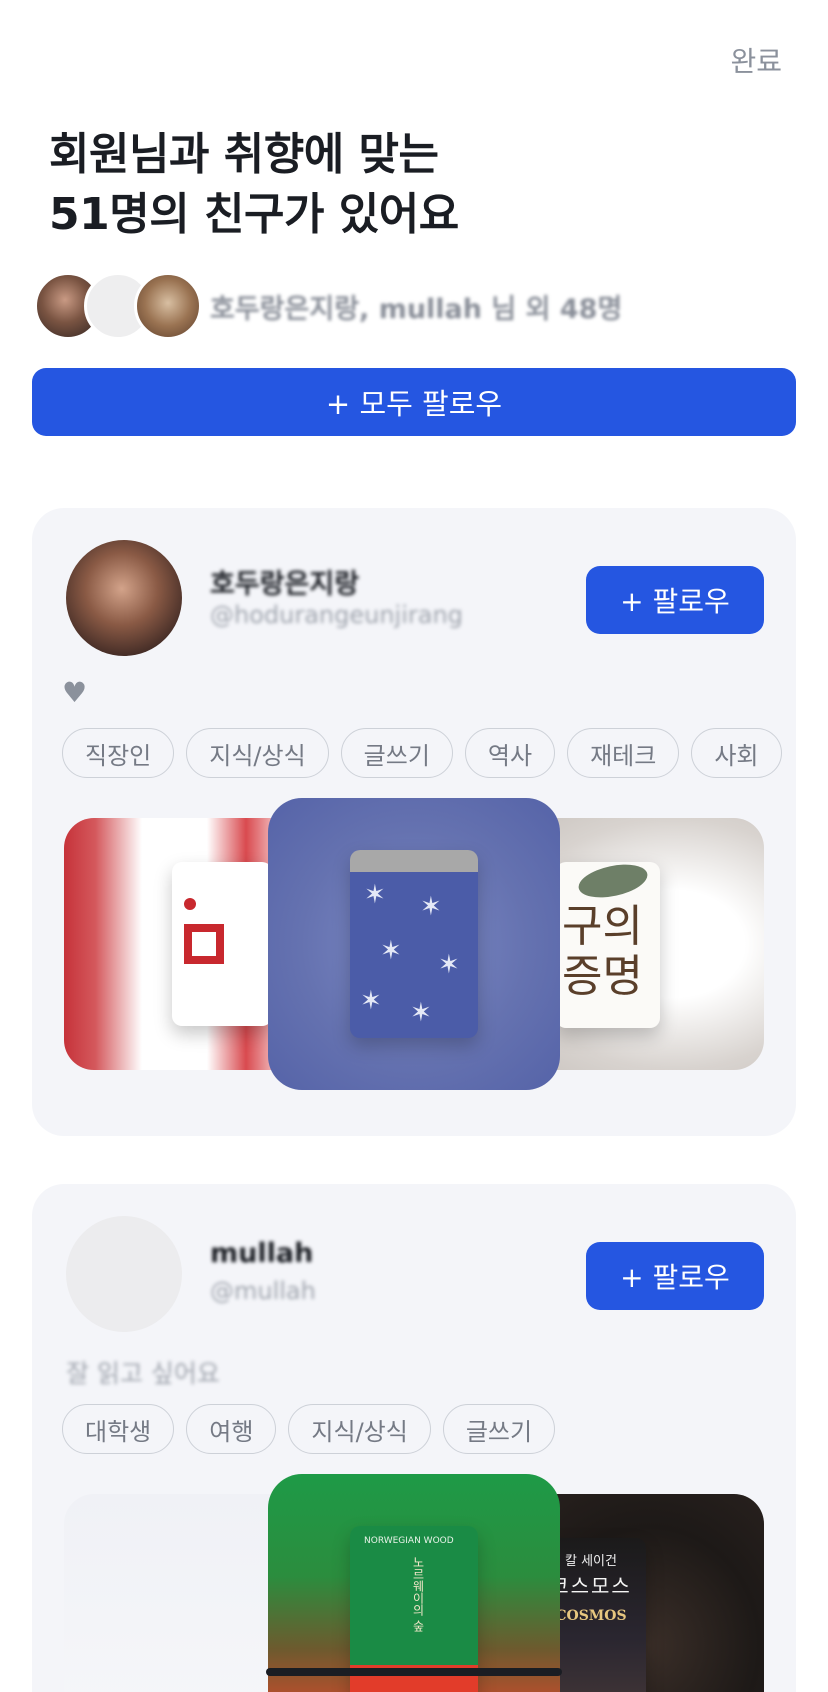 The width and height of the screenshot is (828, 1692). What do you see at coordinates (118, 1429) in the screenshot?
I see `tag-chip: 대학생` at bounding box center [118, 1429].